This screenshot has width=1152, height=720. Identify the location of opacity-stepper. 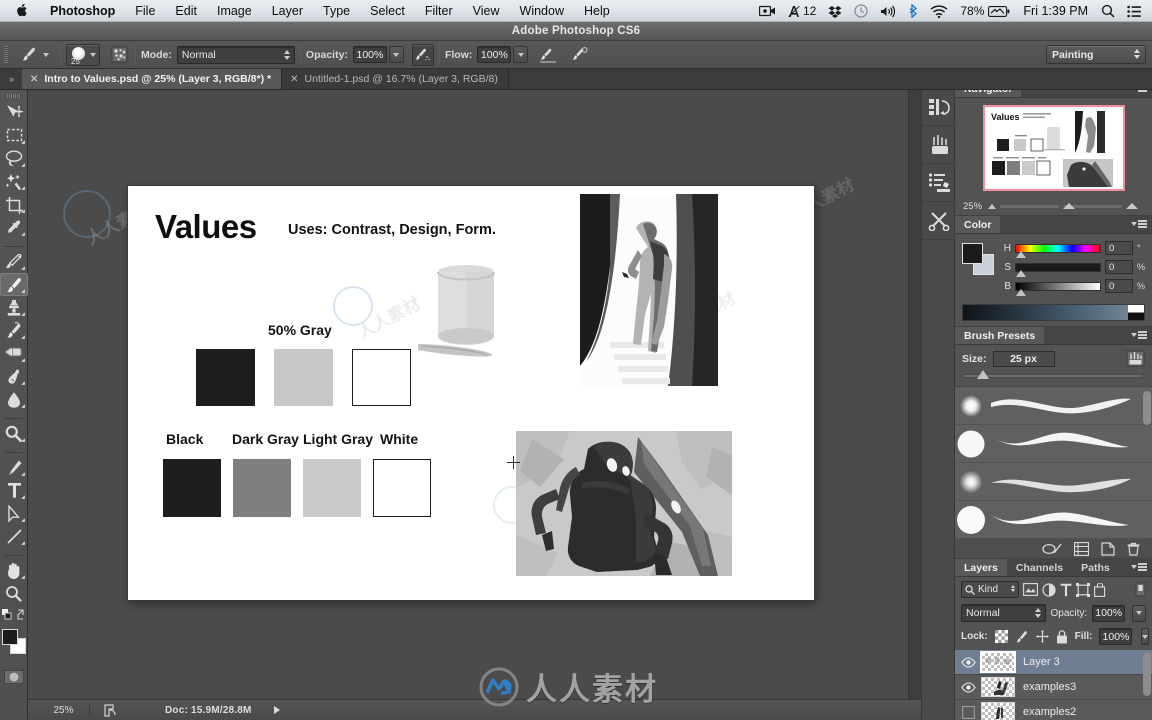
(396, 54).